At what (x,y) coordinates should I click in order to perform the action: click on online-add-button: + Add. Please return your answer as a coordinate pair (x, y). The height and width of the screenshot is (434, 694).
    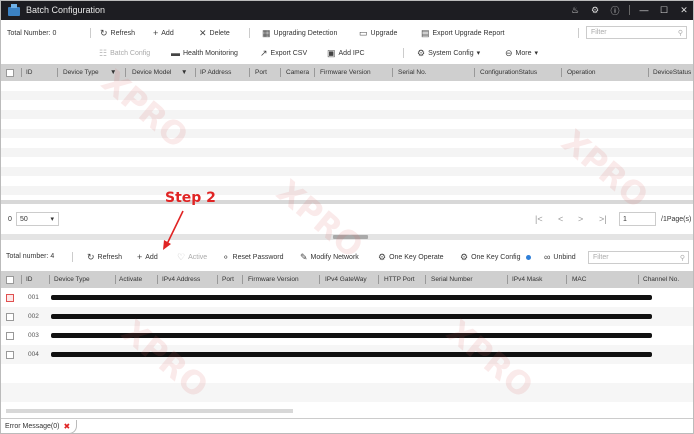
    Looking at the image, I should click on (147, 257).